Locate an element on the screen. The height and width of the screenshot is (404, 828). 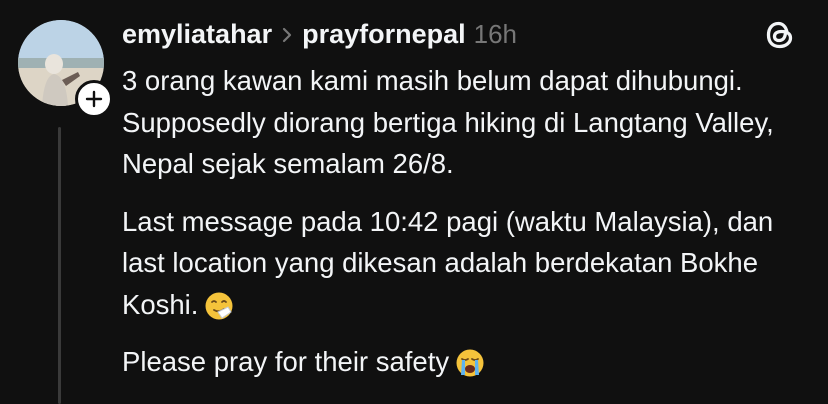
chevron-right-icon is located at coordinates (287, 34).